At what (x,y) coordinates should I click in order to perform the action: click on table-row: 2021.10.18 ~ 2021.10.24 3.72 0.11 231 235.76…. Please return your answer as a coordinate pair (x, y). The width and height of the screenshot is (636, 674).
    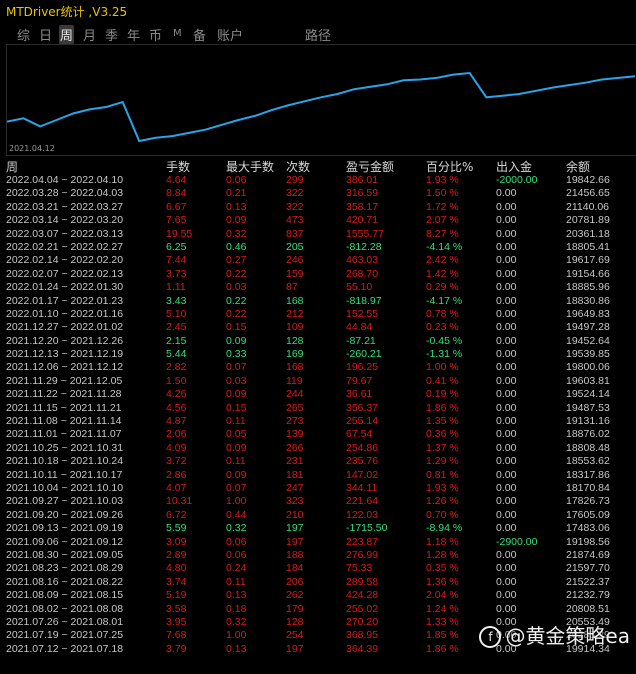
    Looking at the image, I should click on (318, 461).